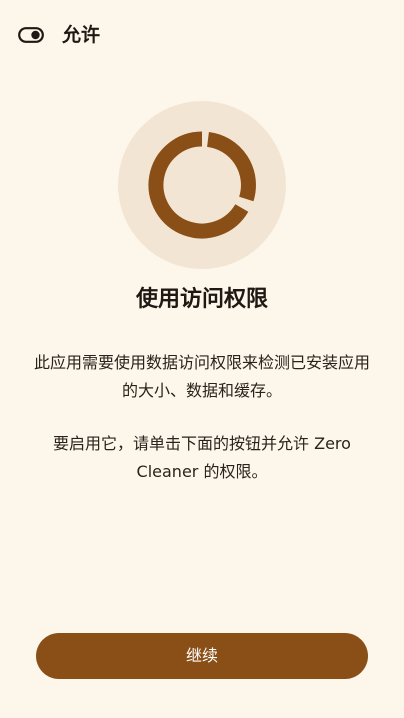  I want to click on top-bar: 允许, so click(202, 36).